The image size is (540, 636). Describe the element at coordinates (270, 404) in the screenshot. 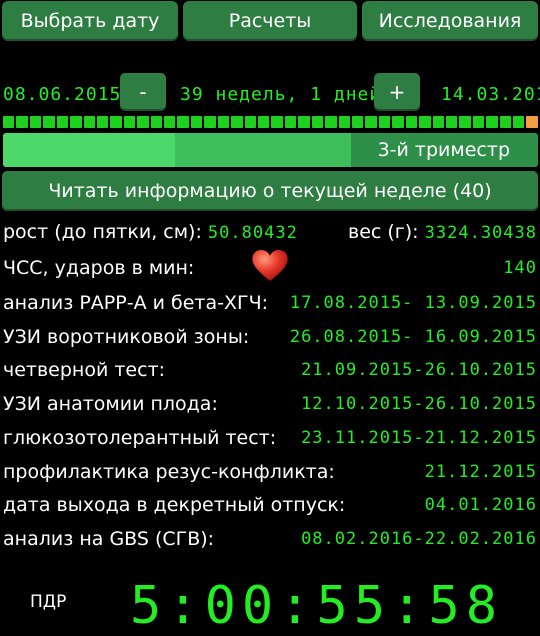

I see `test-row: УЗИ анатомии плода: 12.10.2015-26.10.2015` at that location.